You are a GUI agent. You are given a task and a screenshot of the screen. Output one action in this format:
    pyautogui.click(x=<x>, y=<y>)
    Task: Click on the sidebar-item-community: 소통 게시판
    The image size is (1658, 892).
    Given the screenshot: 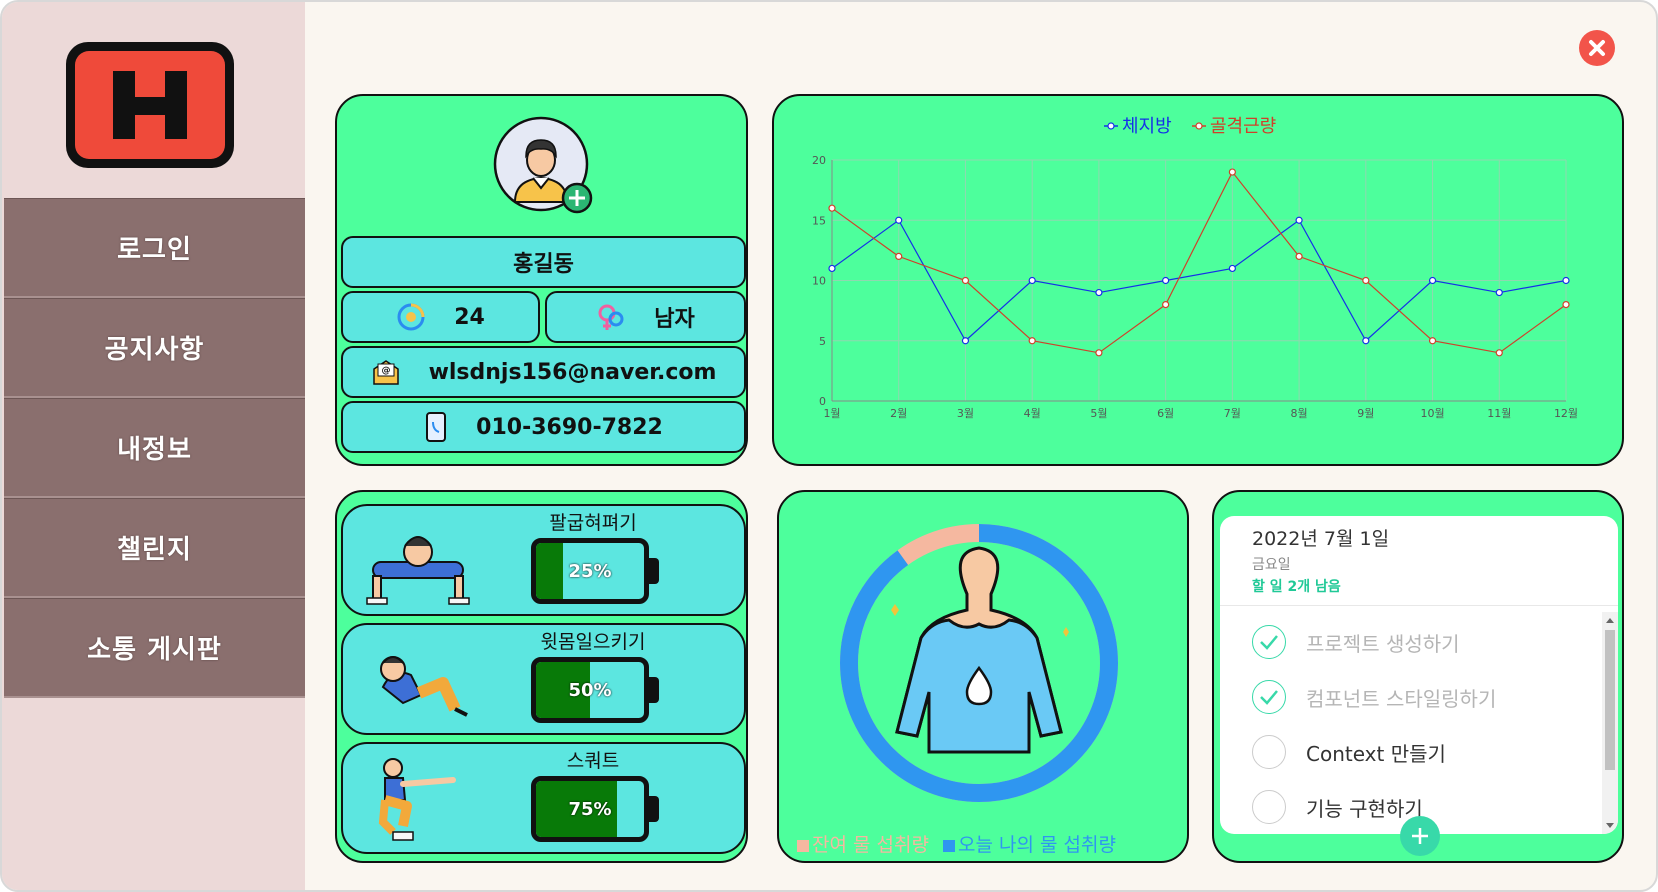 What is the action you would take?
    pyautogui.click(x=154, y=648)
    